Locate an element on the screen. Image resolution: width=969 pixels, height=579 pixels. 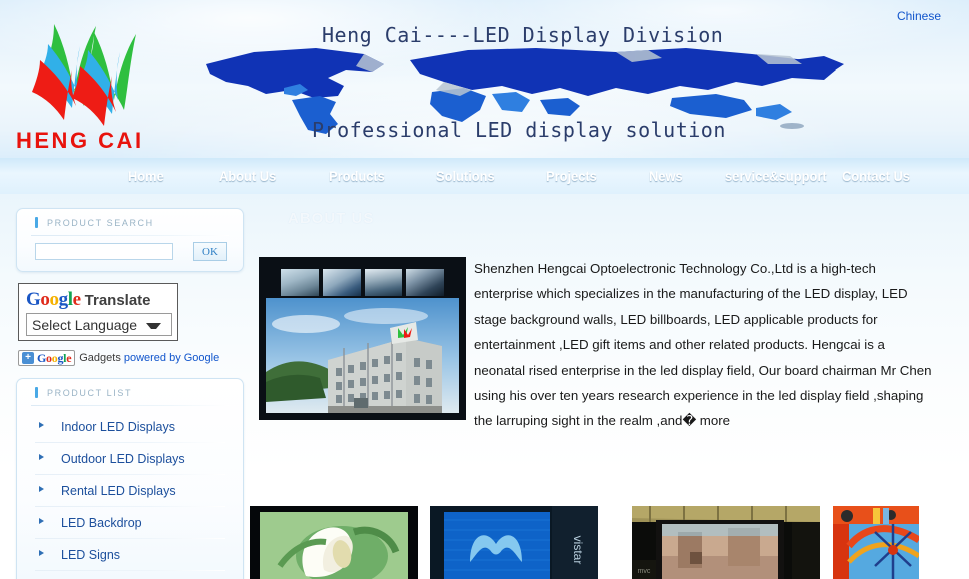
google-gadgets-footer: + Google Gadgets powered by Google is located at coordinates (118, 358).